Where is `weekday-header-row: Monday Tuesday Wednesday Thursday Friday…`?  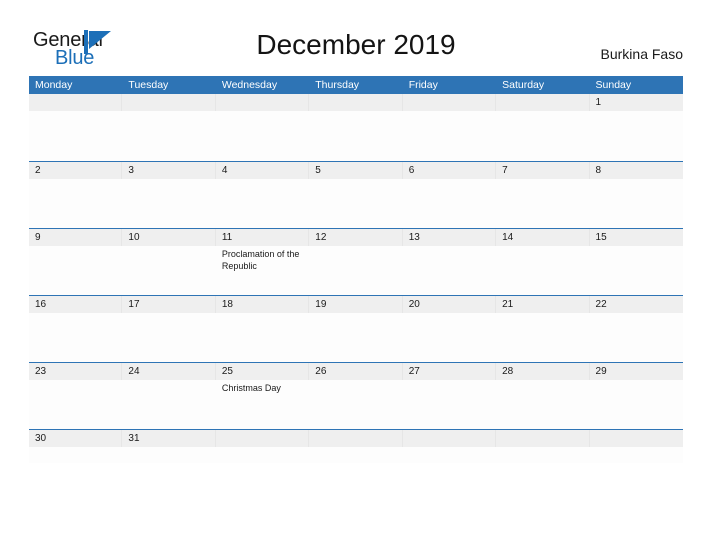
weekday-header-row: Monday Tuesday Wednesday Thursday Friday… is located at coordinates (356, 85).